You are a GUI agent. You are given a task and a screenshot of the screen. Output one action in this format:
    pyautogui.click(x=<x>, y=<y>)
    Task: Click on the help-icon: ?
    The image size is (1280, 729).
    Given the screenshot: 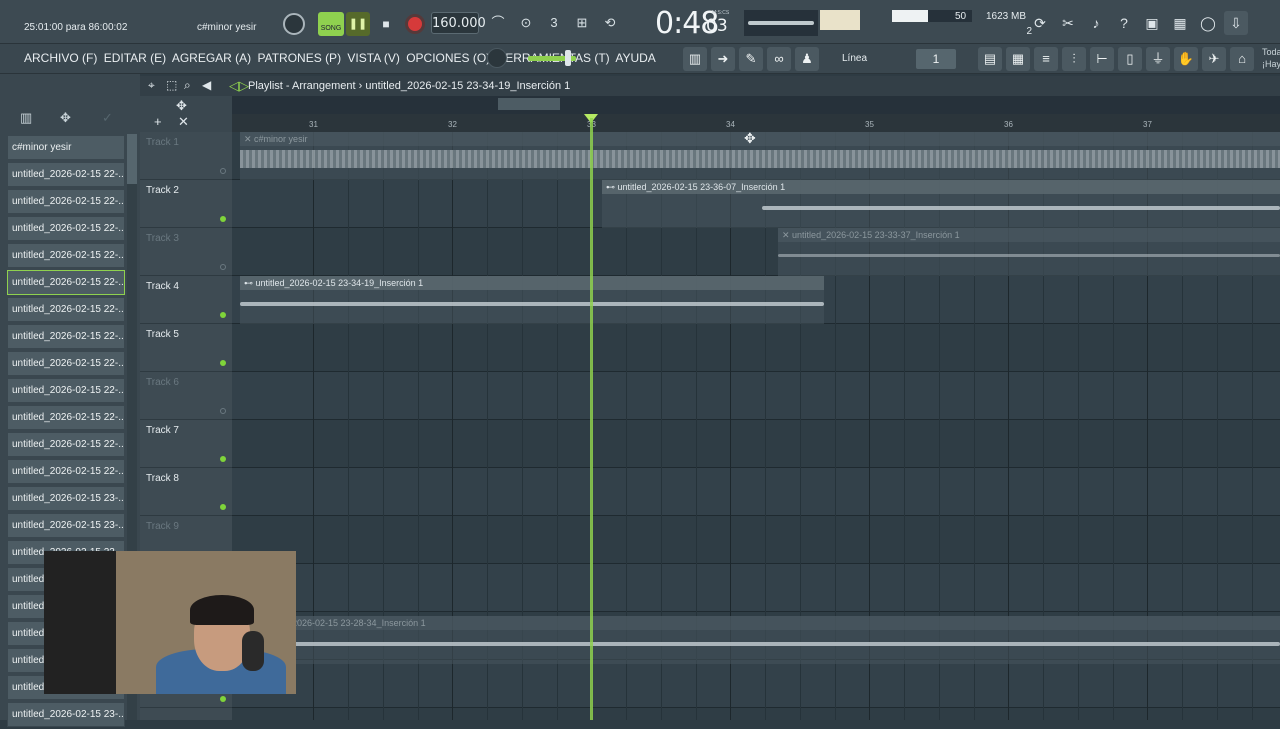 What is the action you would take?
    pyautogui.click(x=1124, y=23)
    